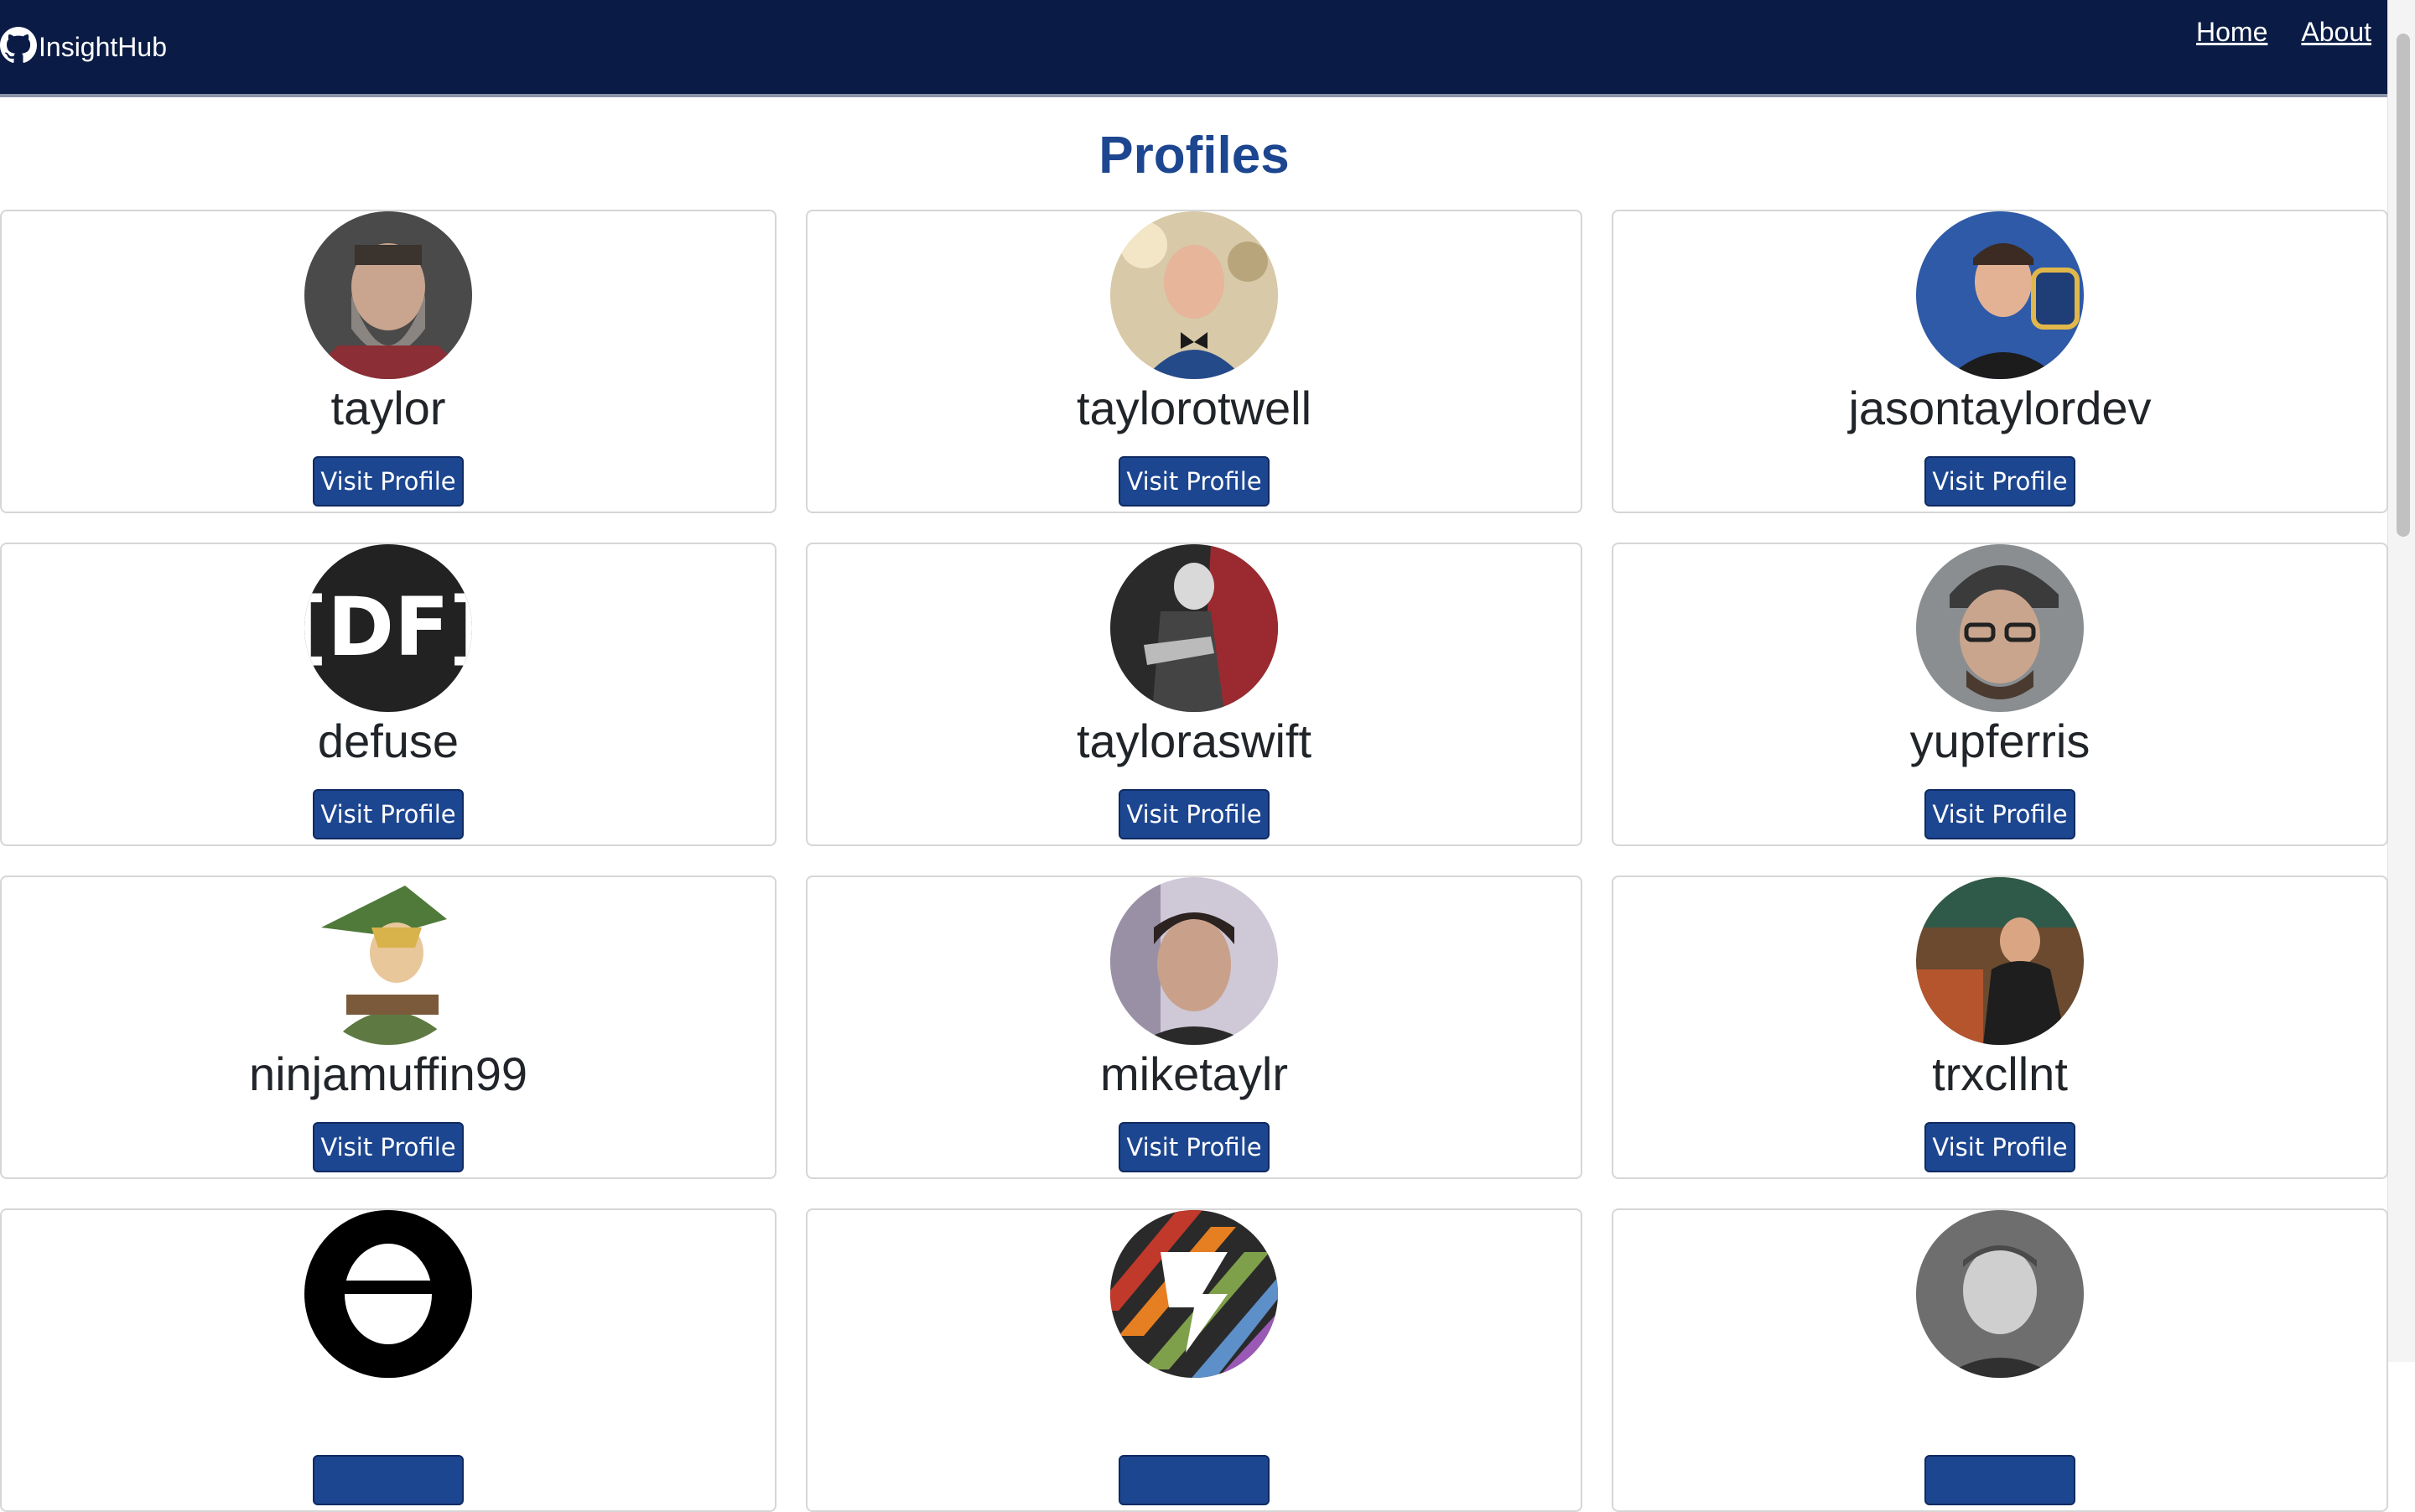 The width and height of the screenshot is (2415, 1512). I want to click on profile-card: [DF] defuse Visit Profile, so click(388, 694).